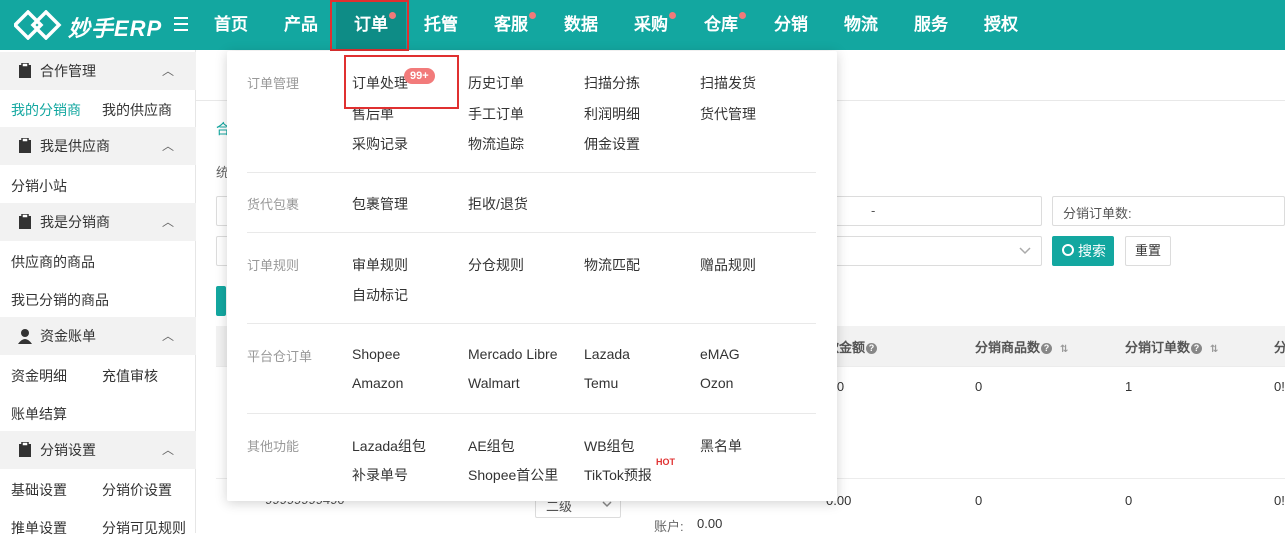  I want to click on action-button, so click(221, 301).